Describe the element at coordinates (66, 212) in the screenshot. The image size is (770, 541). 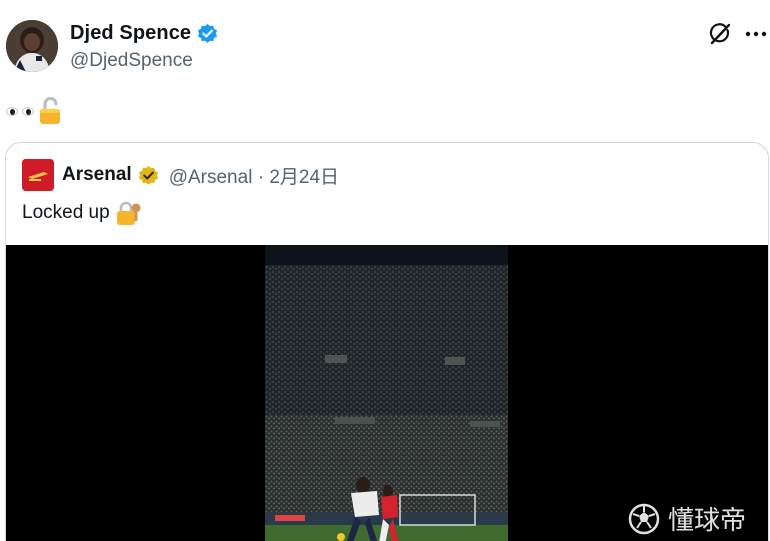
I see `quote-text-body: Locked up` at that location.